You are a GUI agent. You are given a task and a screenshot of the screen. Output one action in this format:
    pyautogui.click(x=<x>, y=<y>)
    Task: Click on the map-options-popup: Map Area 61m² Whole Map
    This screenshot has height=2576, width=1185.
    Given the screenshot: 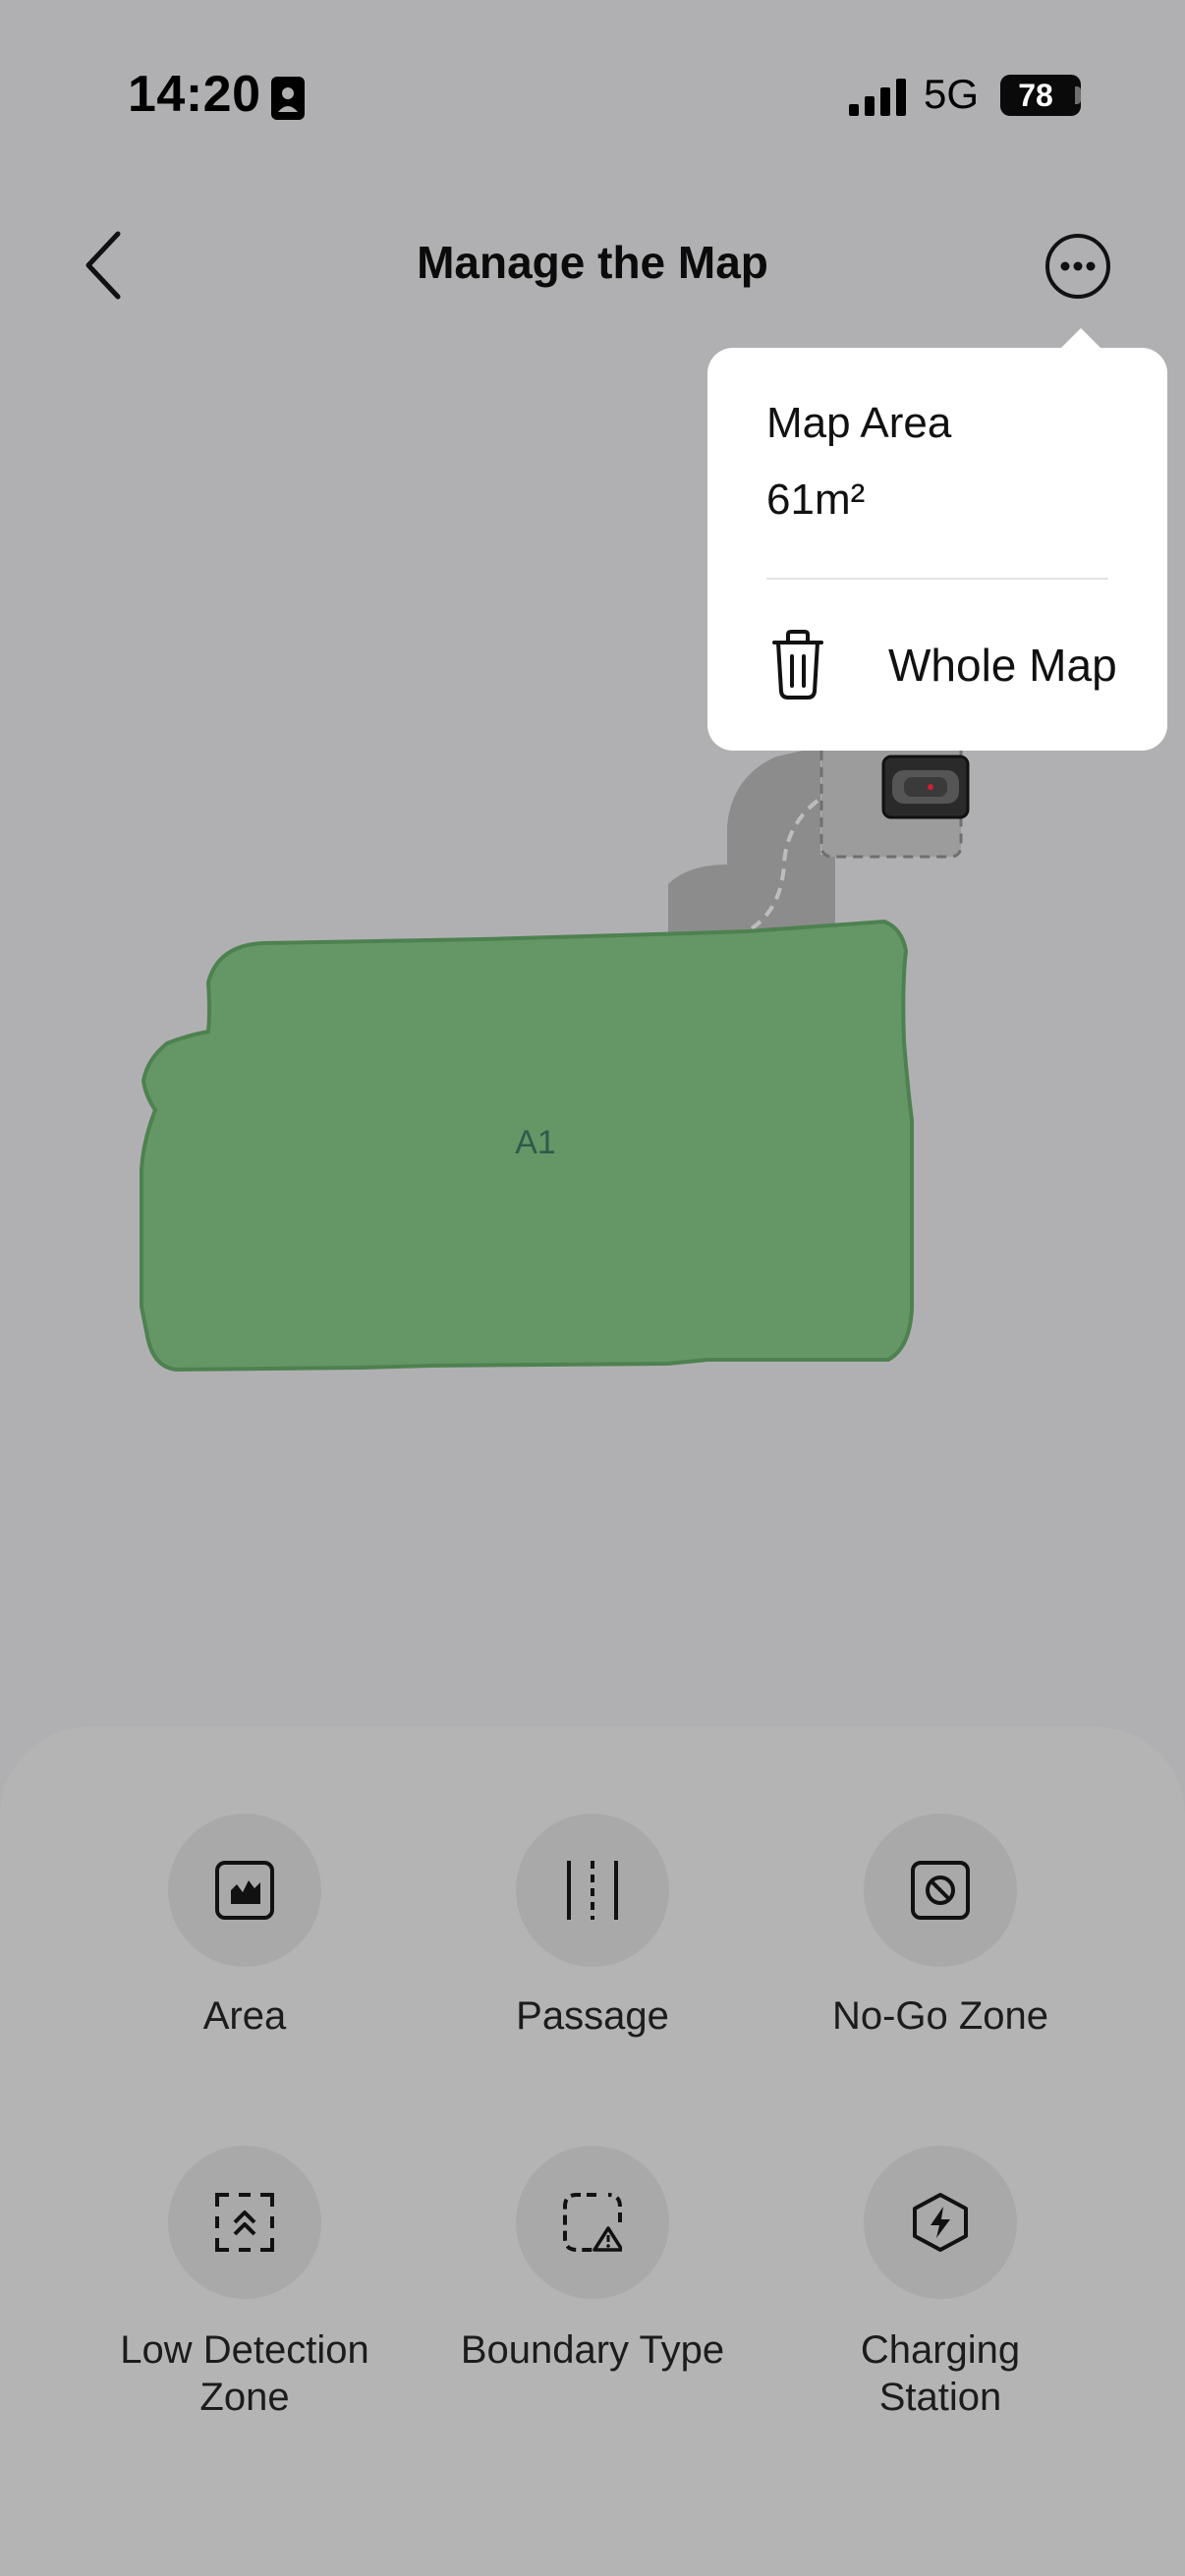 What is the action you would take?
    pyautogui.click(x=937, y=549)
    